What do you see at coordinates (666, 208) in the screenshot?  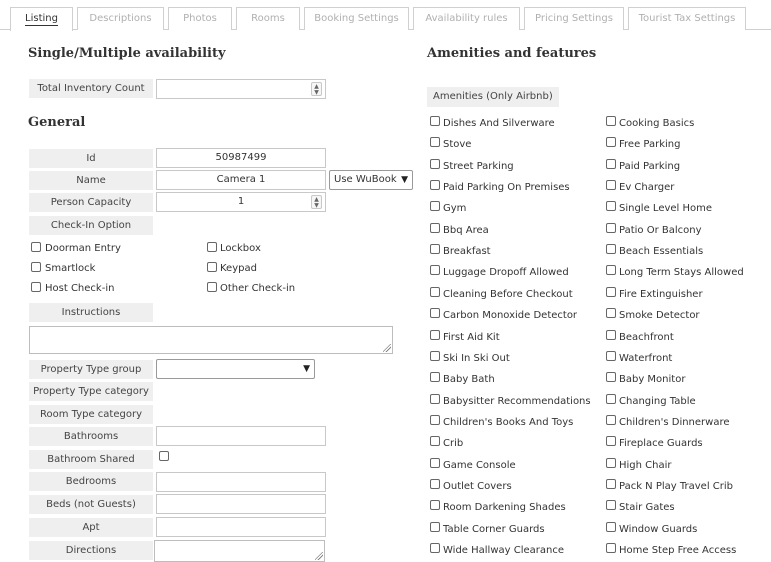 I see `amenity-label: Single Level Home` at bounding box center [666, 208].